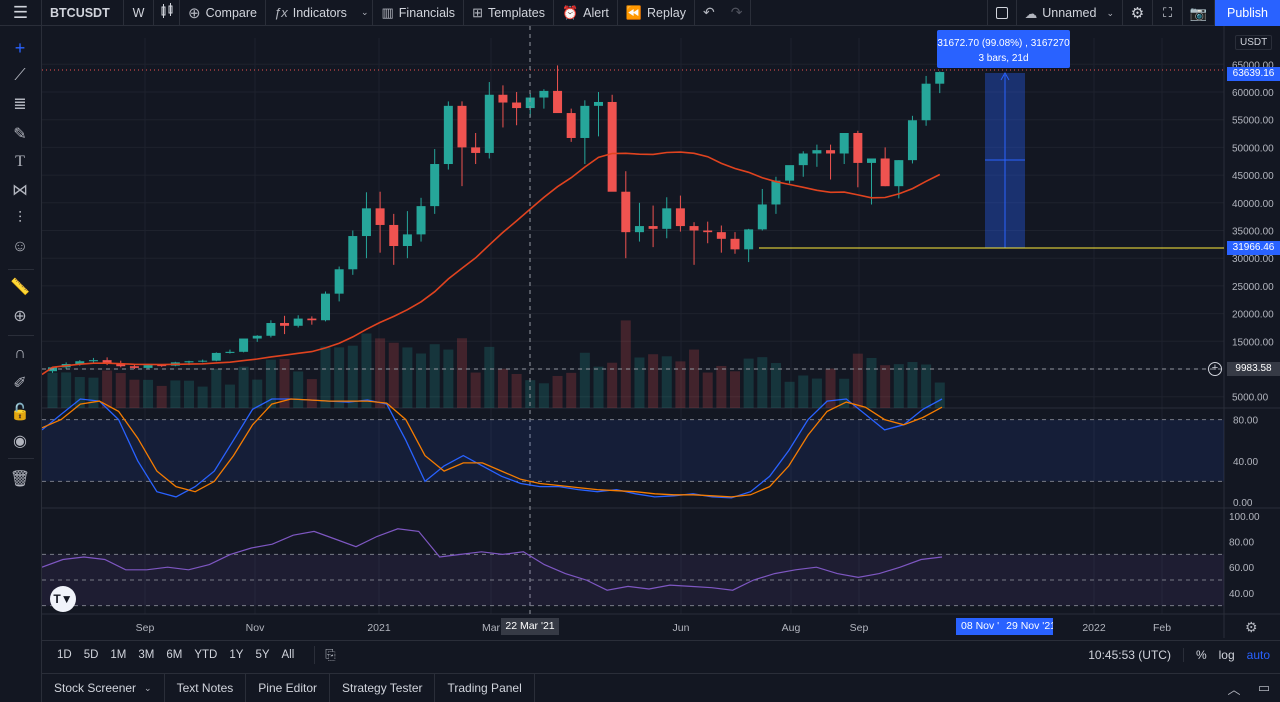 This screenshot has width=1280, height=702. I want to click on symbol-search-button: BTCUSDT, so click(83, 13).